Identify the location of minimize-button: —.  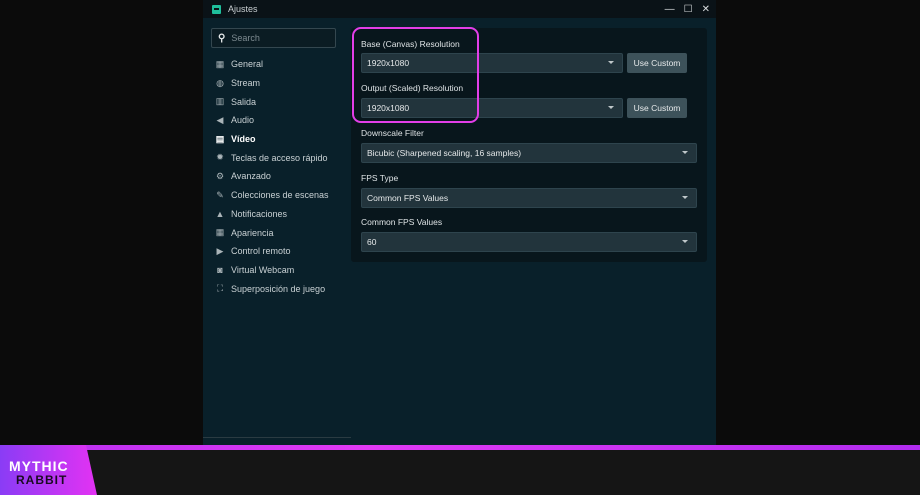
(670, 9).